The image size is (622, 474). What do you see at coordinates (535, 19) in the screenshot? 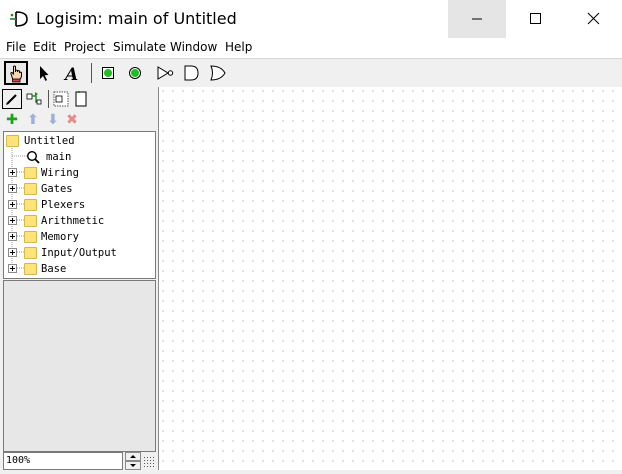
I see `maximize-button` at bounding box center [535, 19].